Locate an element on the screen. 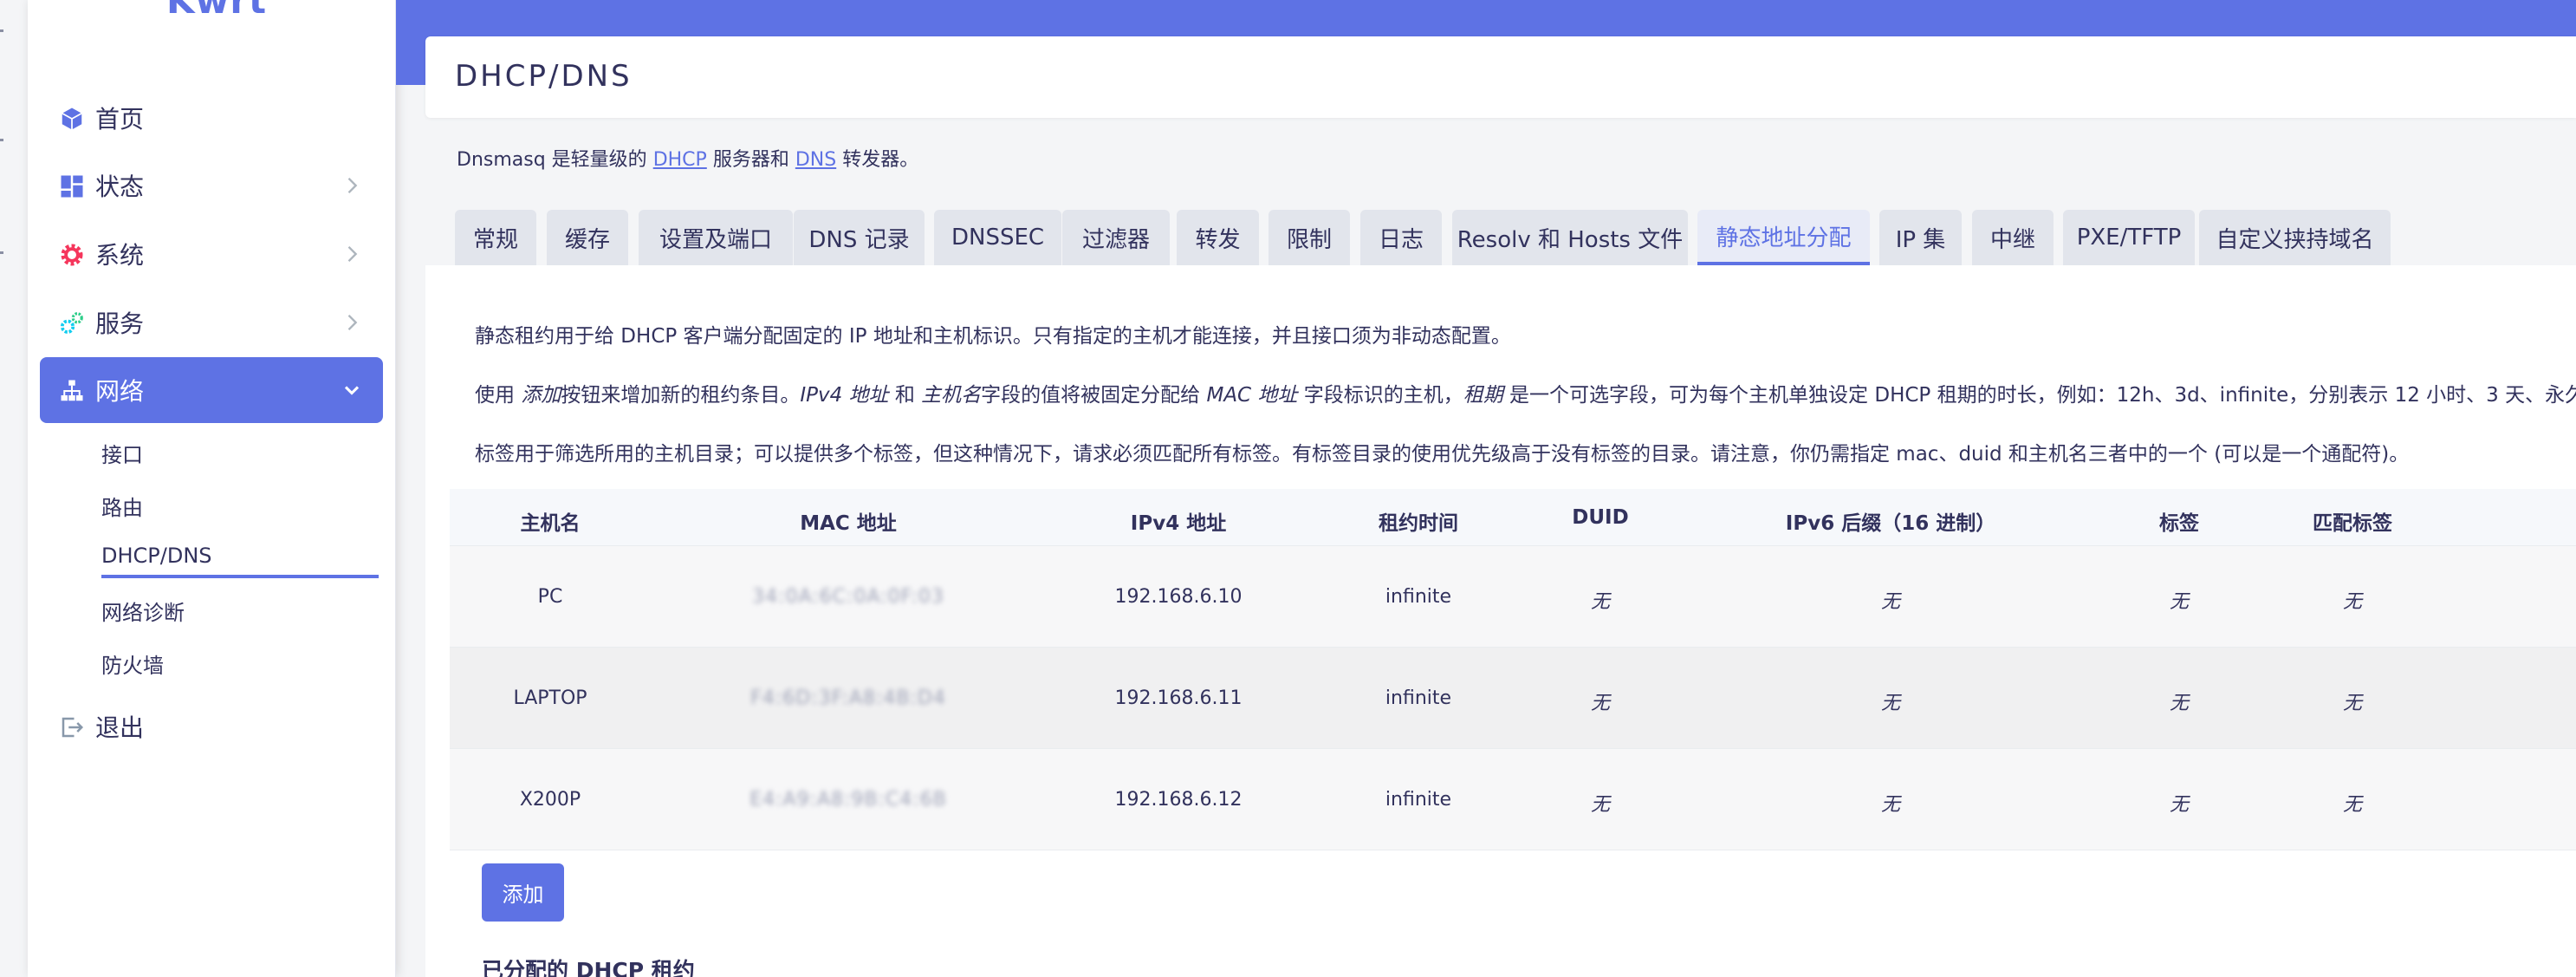 Image resolution: width=2576 pixels, height=977 pixels. tab-dnssec: DNSSEC is located at coordinates (998, 237).